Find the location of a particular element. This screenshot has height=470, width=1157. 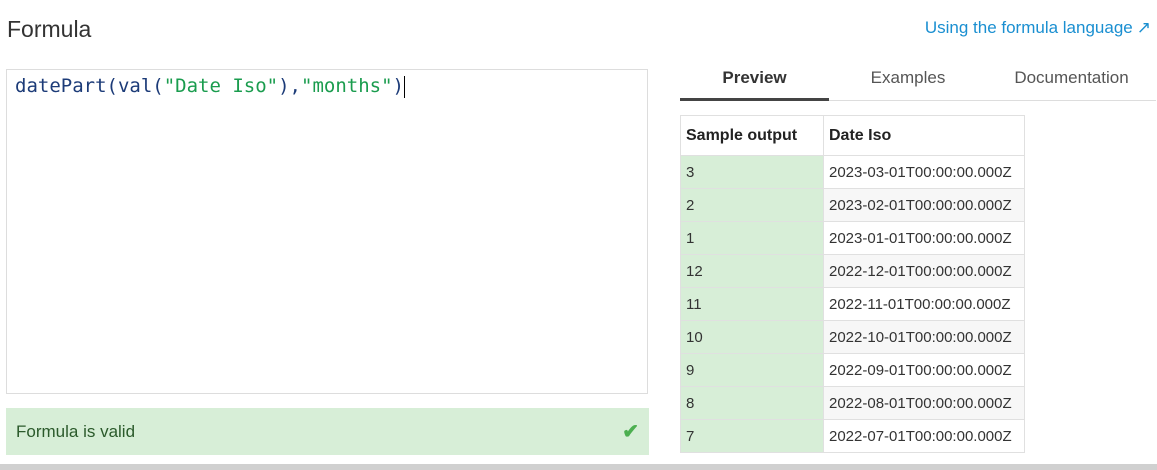

table-row: 11 2022-11-01T00:00:00.000Z is located at coordinates (852, 304).